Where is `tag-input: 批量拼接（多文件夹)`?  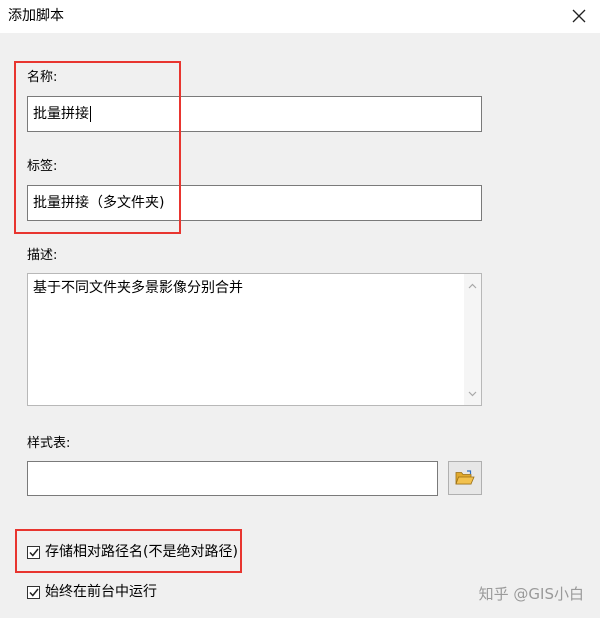 tag-input: 批量拼接（多文件夹) is located at coordinates (254, 203).